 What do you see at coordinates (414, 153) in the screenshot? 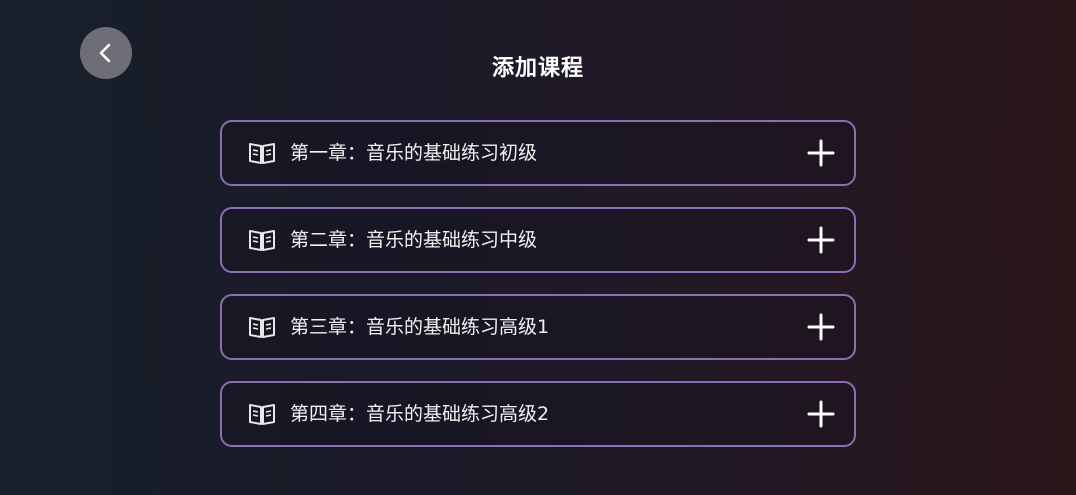
I see `course-label: 第一章：音乐的基础练习初级` at bounding box center [414, 153].